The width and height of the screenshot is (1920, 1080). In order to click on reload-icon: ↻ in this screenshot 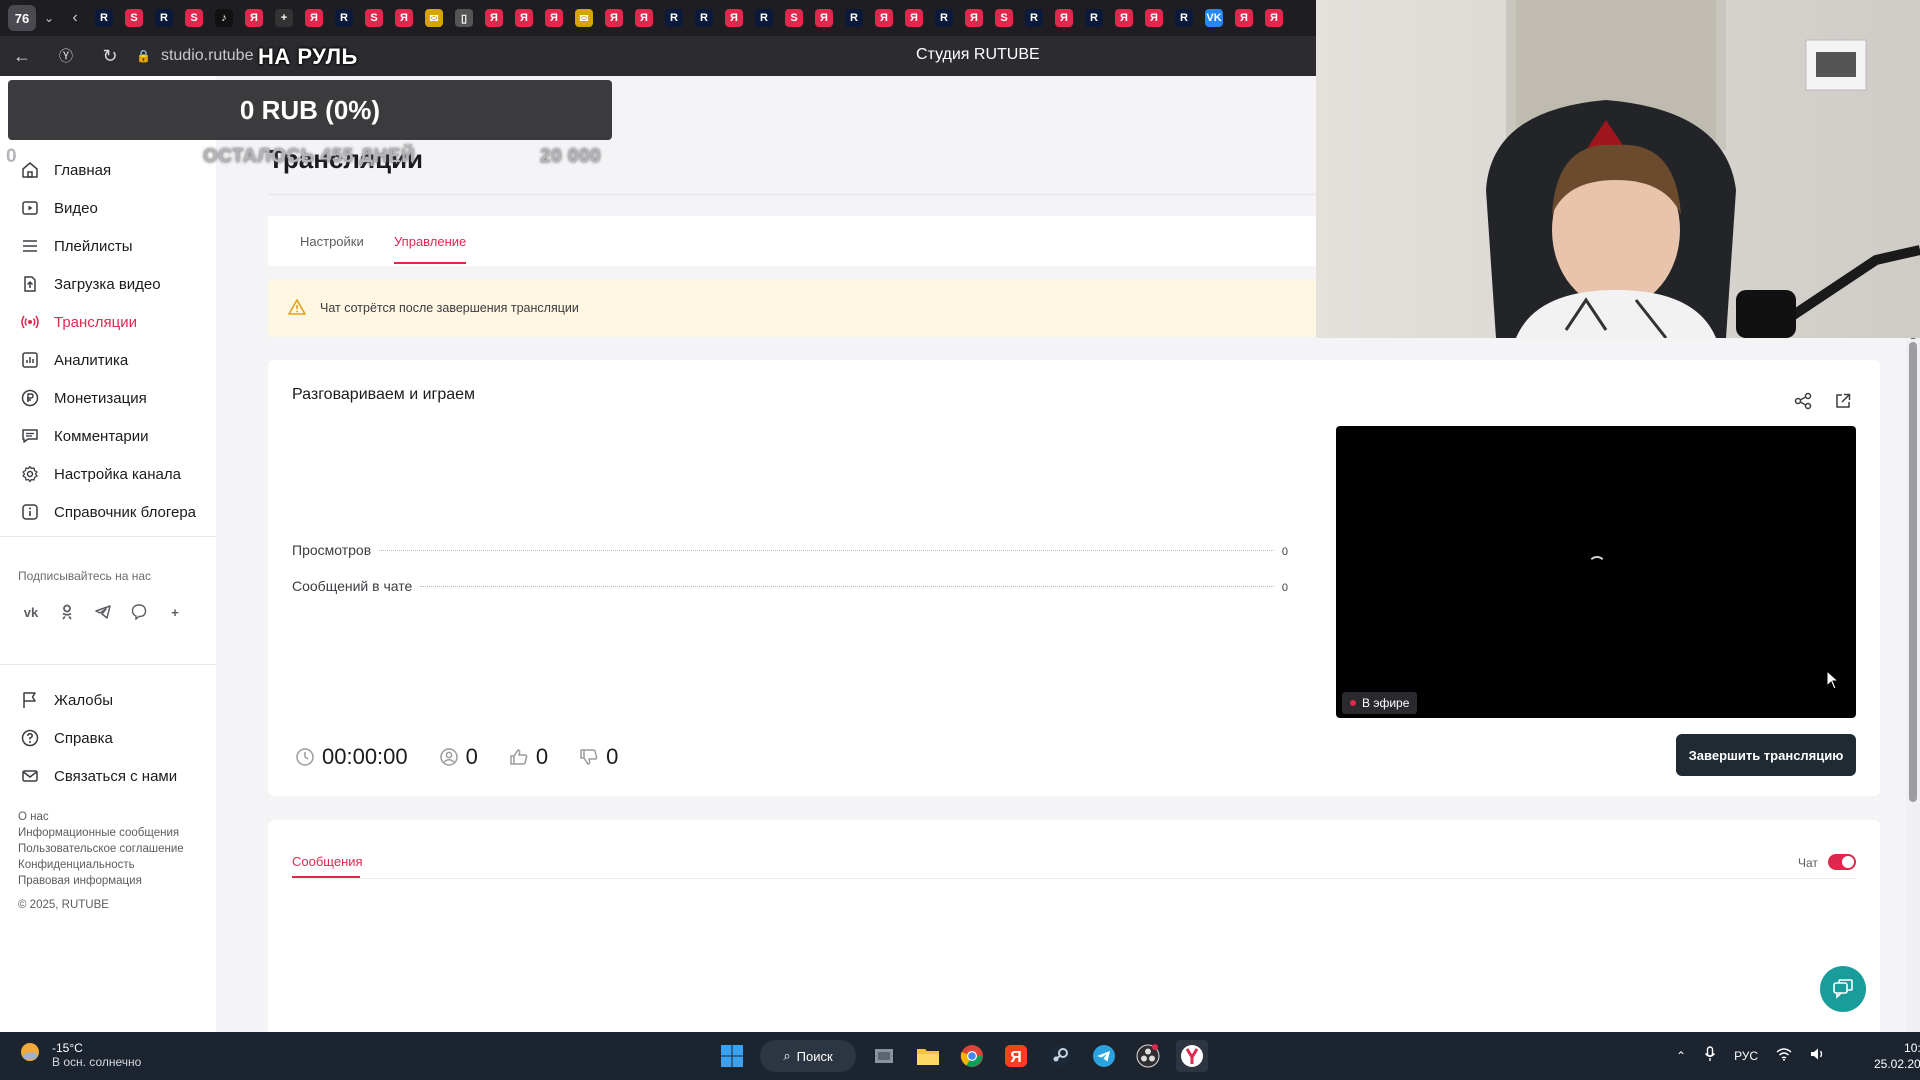, I will do `click(110, 56)`.